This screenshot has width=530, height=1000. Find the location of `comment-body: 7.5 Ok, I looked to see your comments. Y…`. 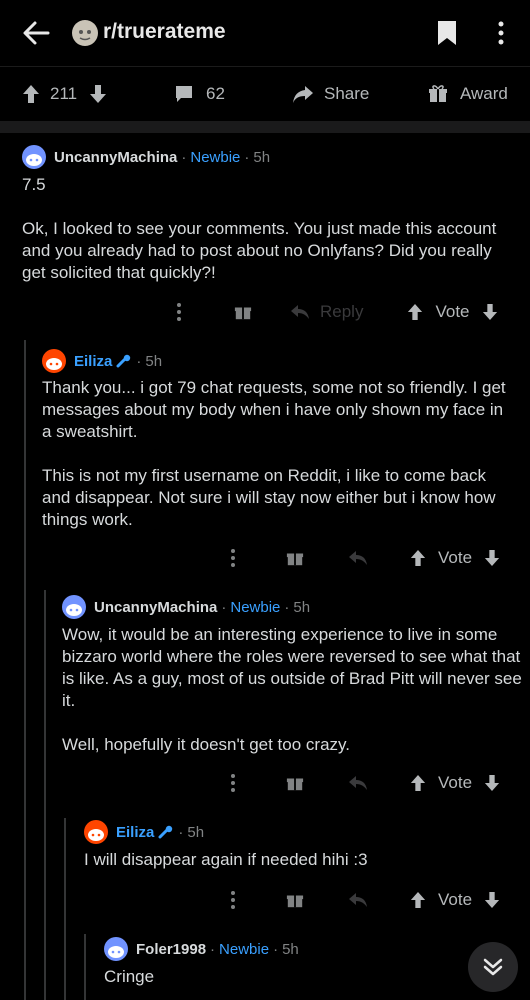

comment-body: 7.5 Ok, I looked to see your comments. Y… is located at coordinates (259, 228).